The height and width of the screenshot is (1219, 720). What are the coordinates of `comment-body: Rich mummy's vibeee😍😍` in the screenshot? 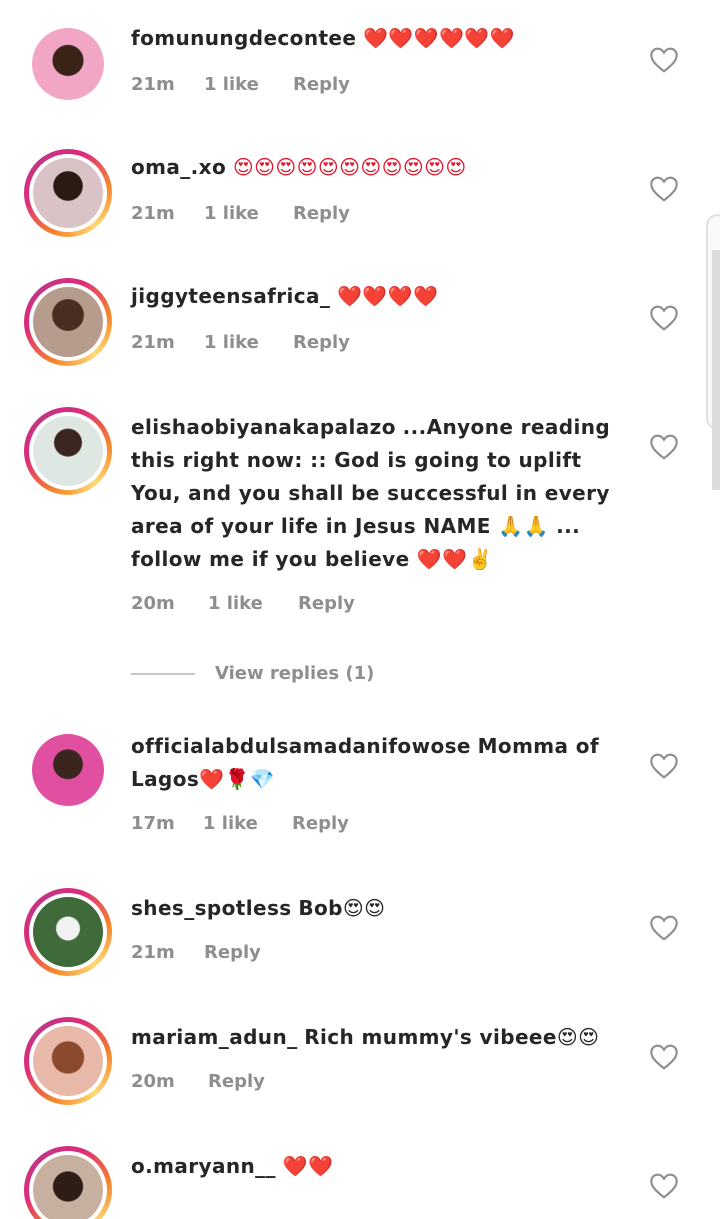 It's located at (452, 1037).